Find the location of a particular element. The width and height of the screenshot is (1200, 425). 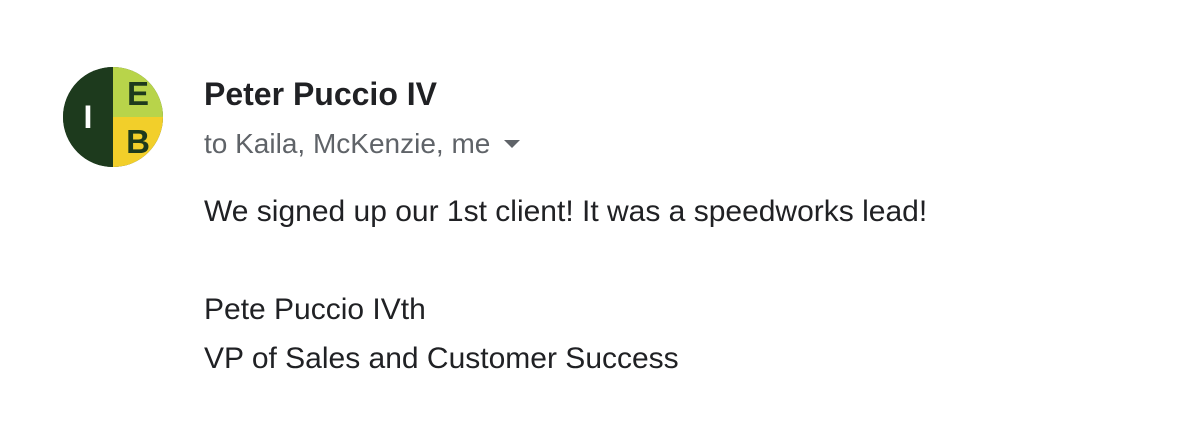

avatar-letter-b: B is located at coordinates (138, 141).